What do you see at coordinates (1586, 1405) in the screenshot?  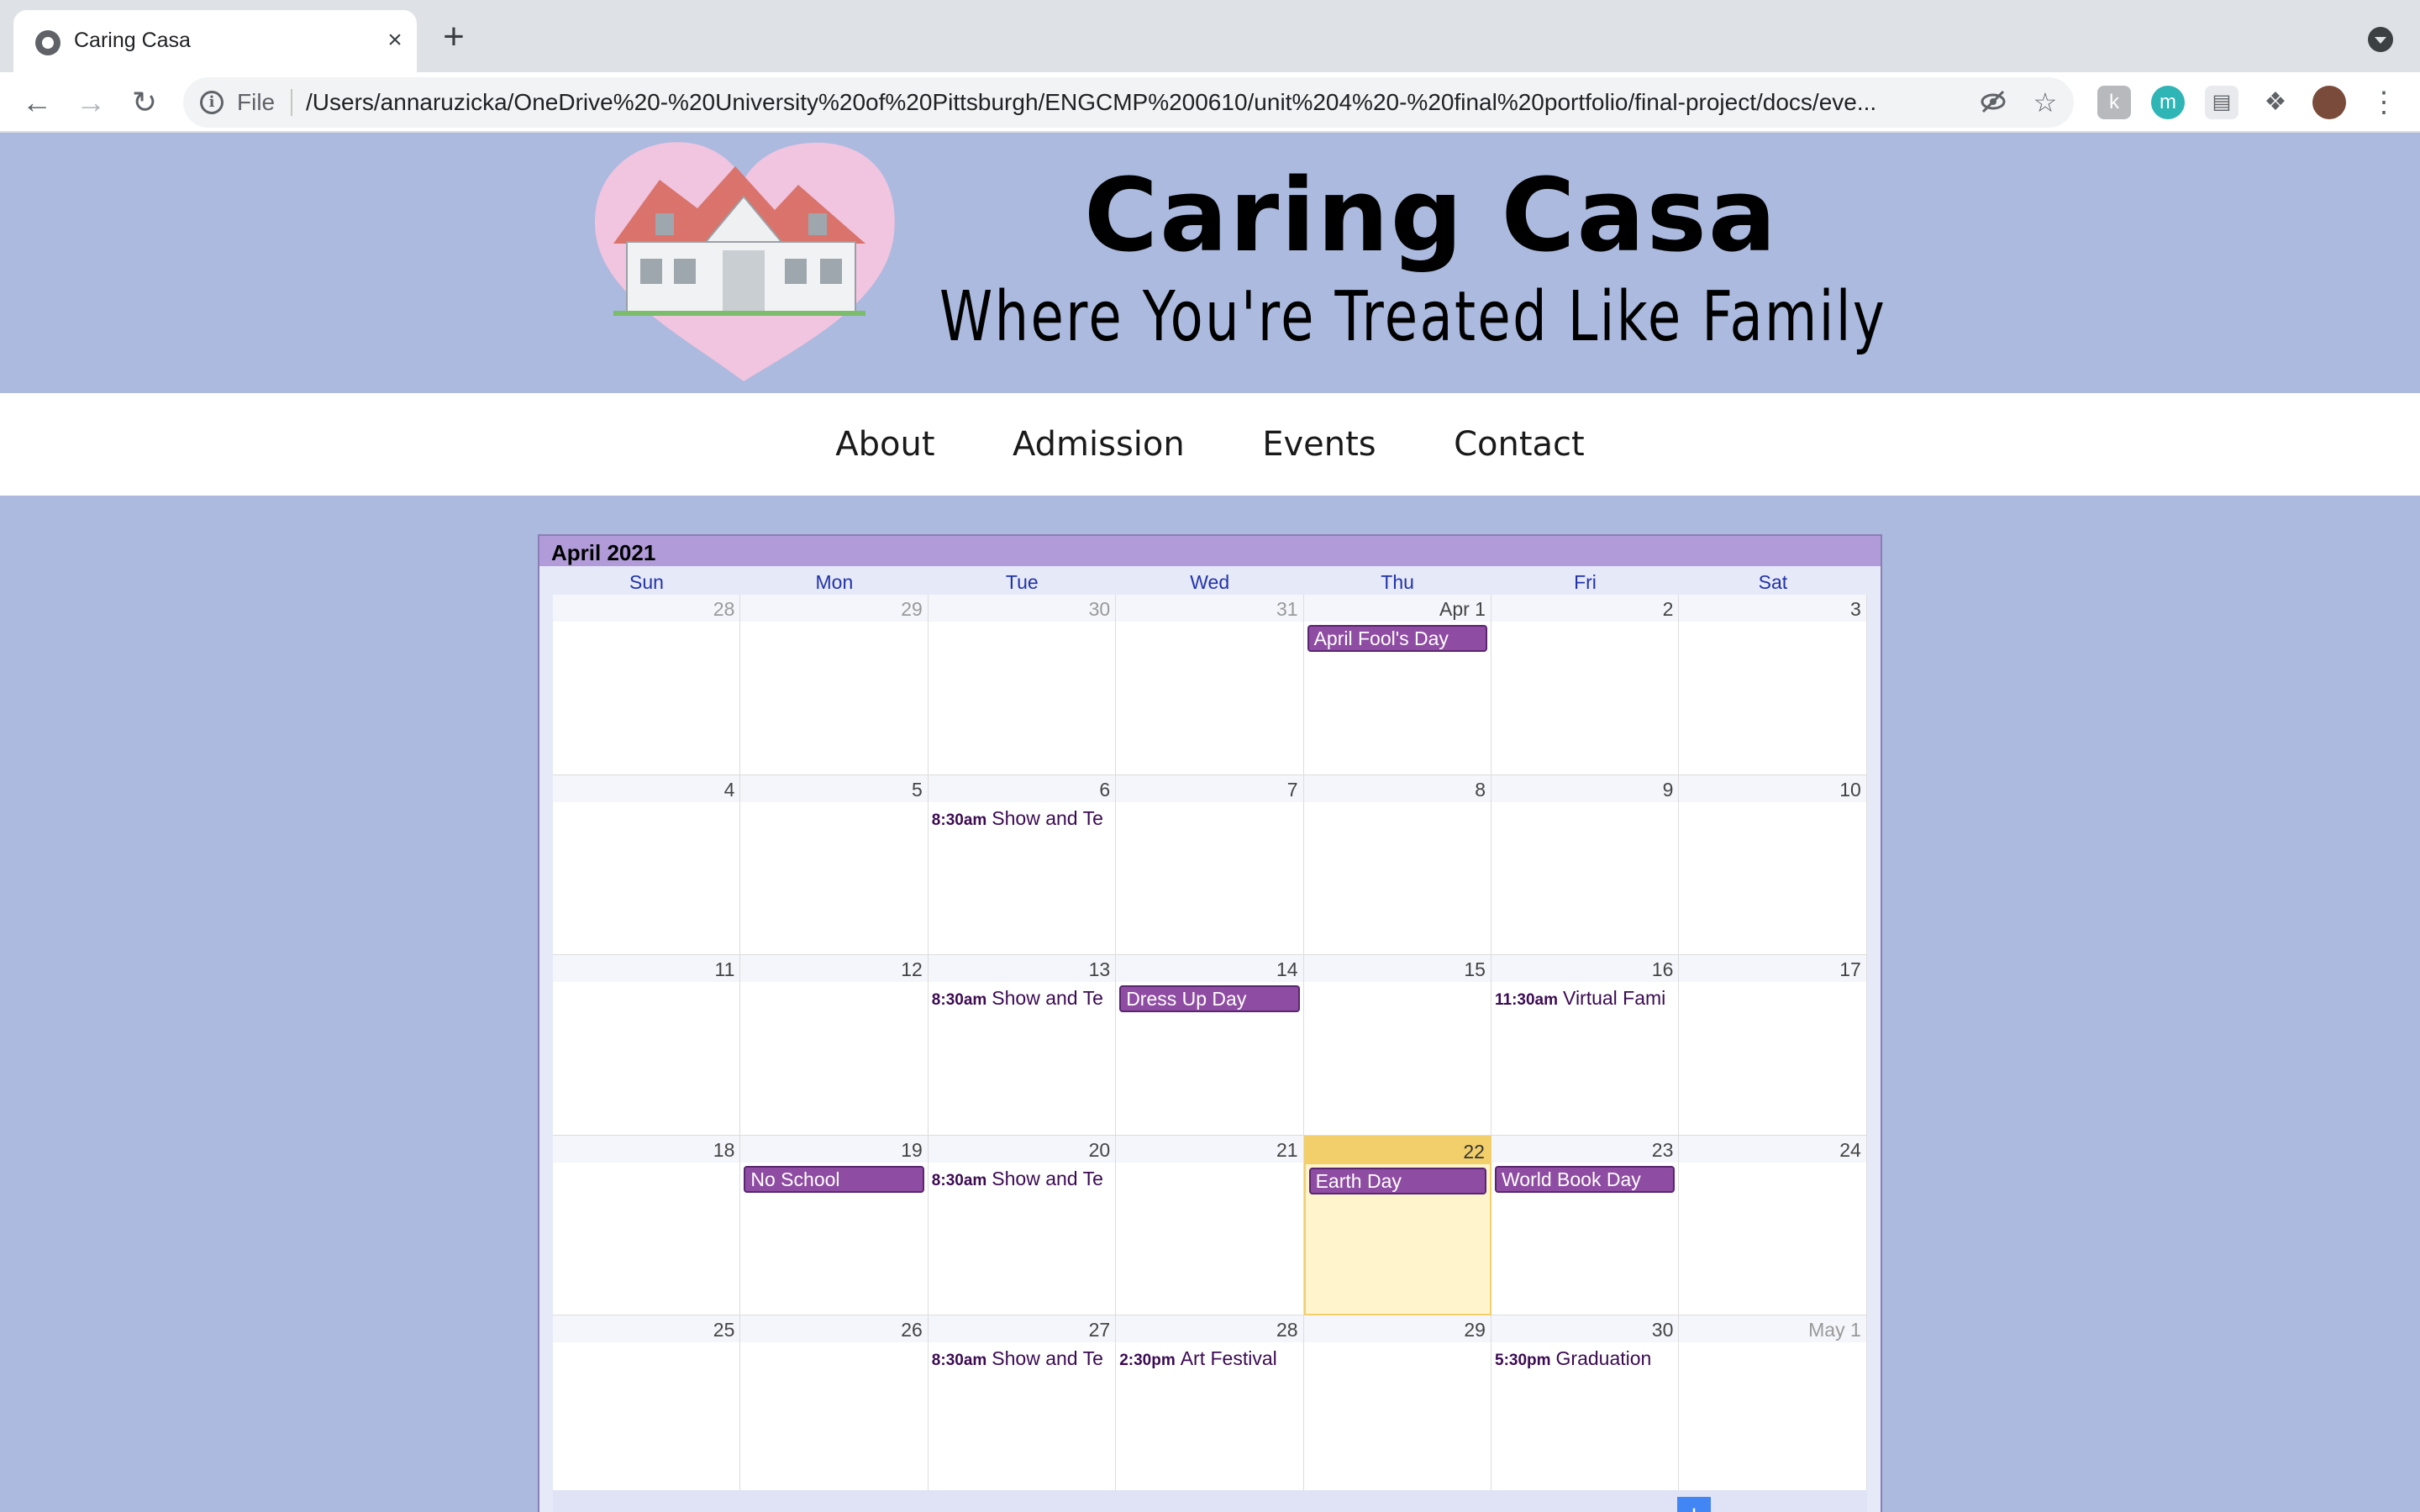 I see `calendar-day-cell: 30 5:30pm Graduation` at bounding box center [1586, 1405].